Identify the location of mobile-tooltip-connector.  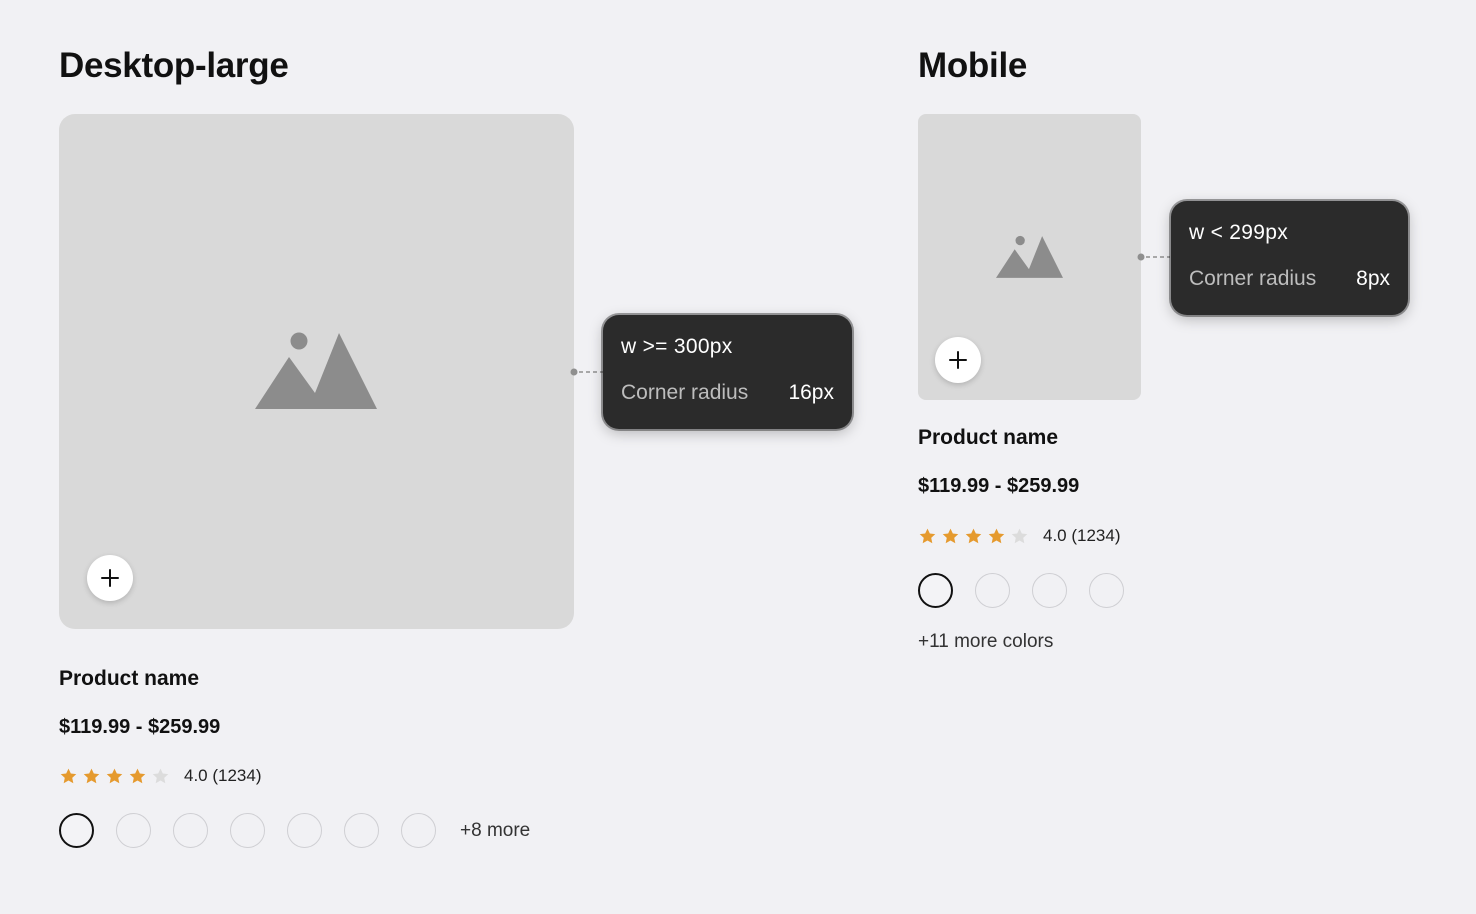
(1153, 257).